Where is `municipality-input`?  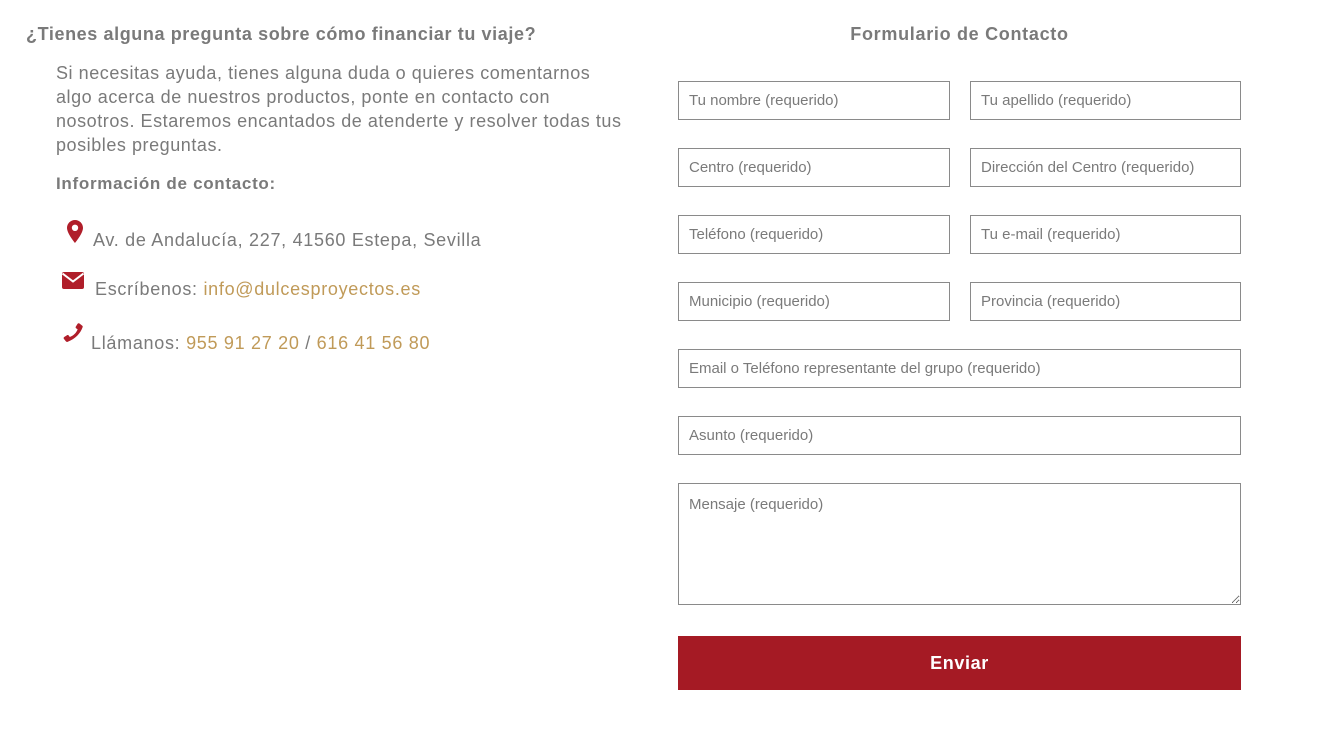 municipality-input is located at coordinates (814, 301).